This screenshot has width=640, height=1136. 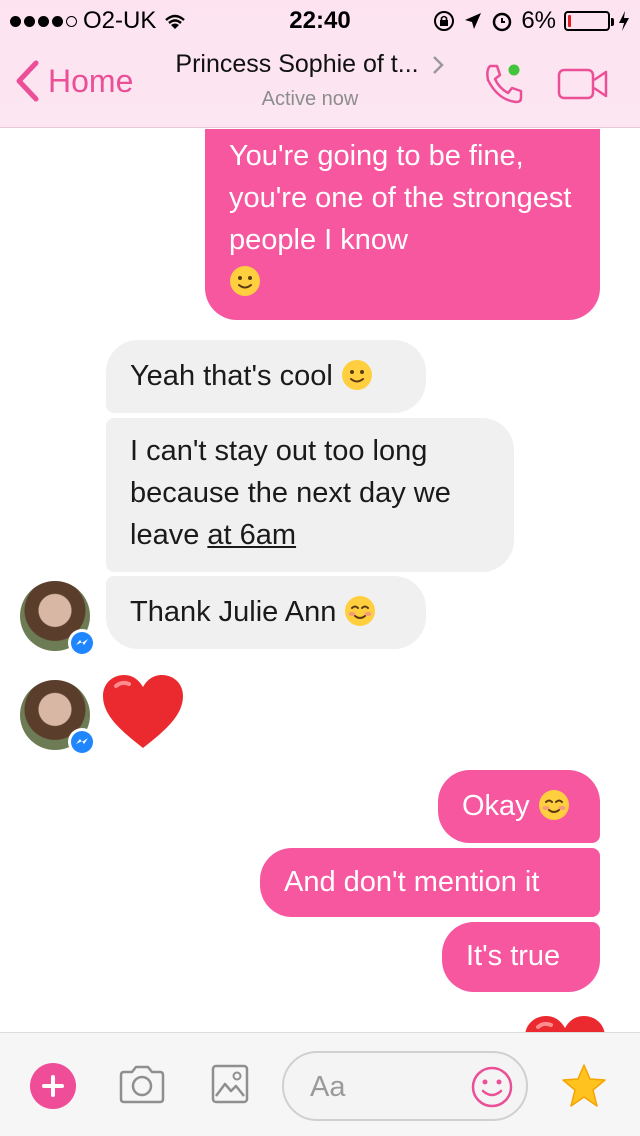 I want to click on battery-percent: 6%, so click(x=538, y=20).